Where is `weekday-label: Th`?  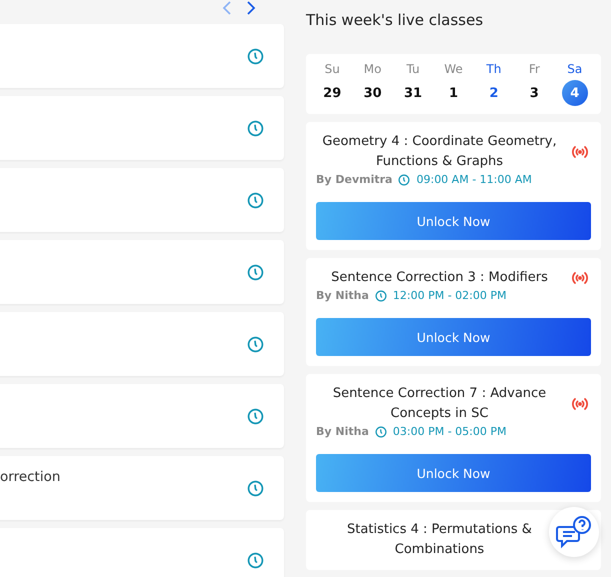 weekday-label: Th is located at coordinates (494, 69).